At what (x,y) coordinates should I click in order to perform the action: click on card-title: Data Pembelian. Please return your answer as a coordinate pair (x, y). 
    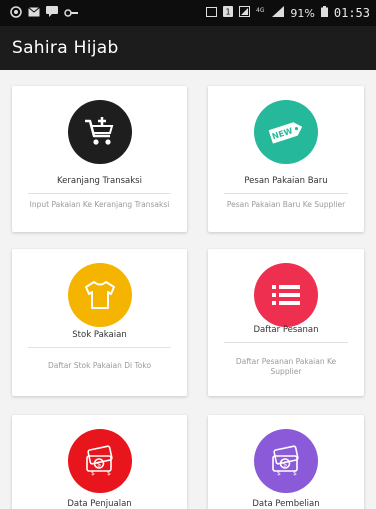
    Looking at the image, I should click on (286, 504).